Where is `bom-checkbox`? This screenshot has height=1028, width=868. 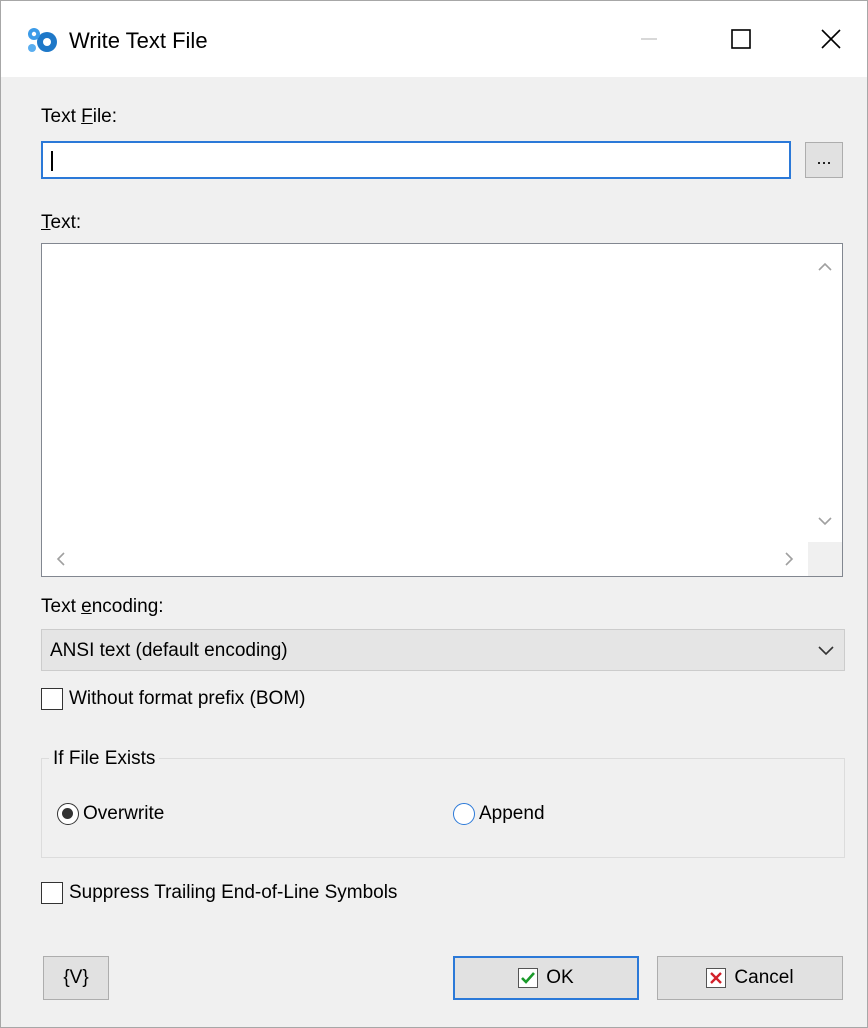
bom-checkbox is located at coordinates (52, 699).